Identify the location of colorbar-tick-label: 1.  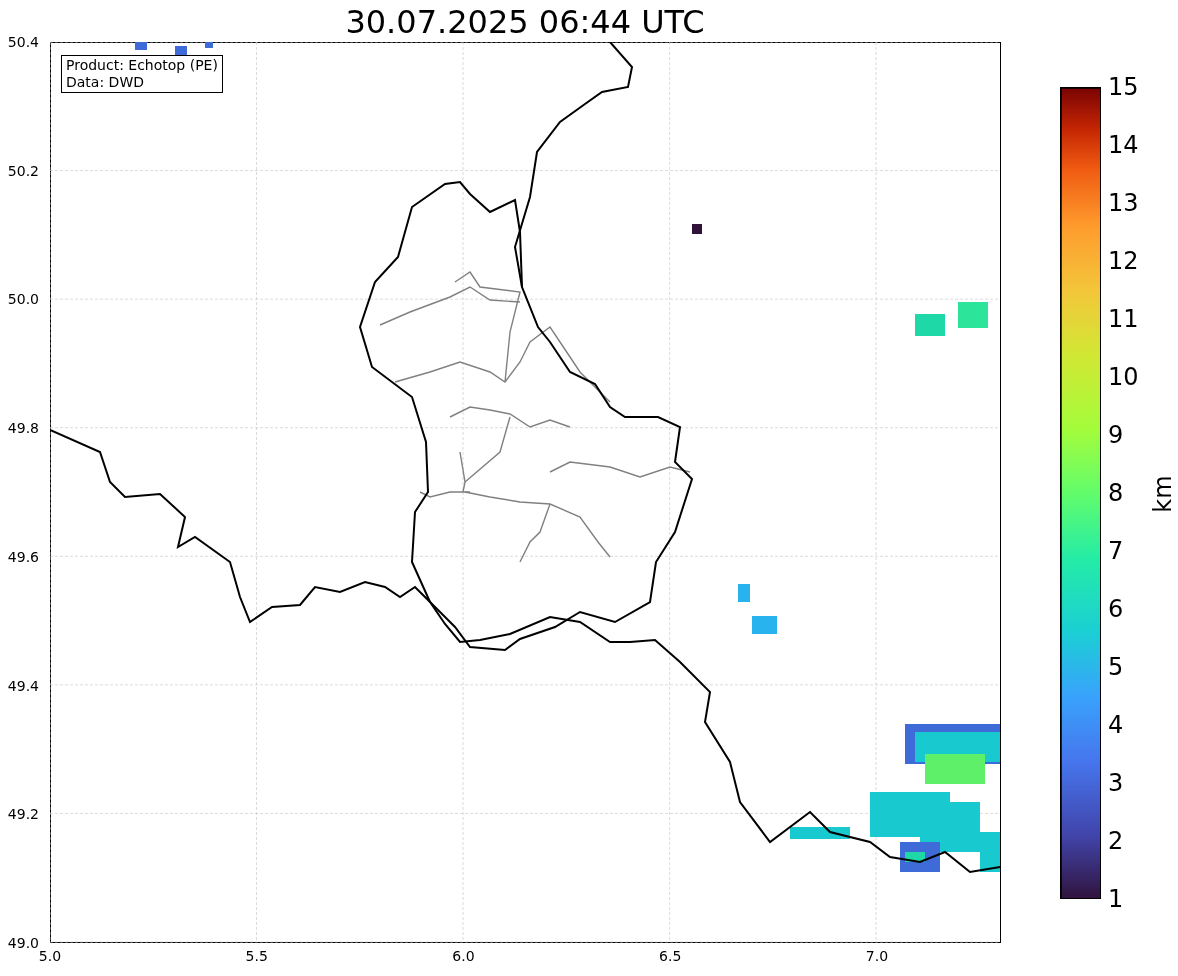
(1116, 899).